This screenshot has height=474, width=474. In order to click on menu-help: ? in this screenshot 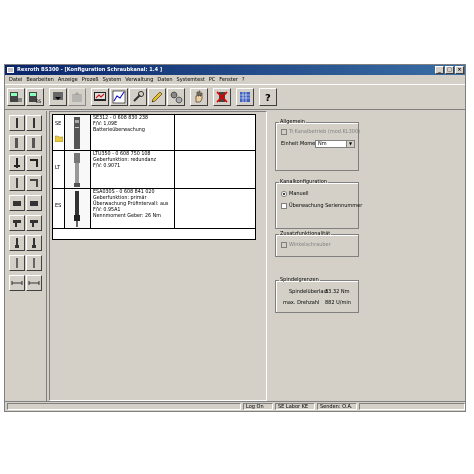, I will do `click(243, 80)`.